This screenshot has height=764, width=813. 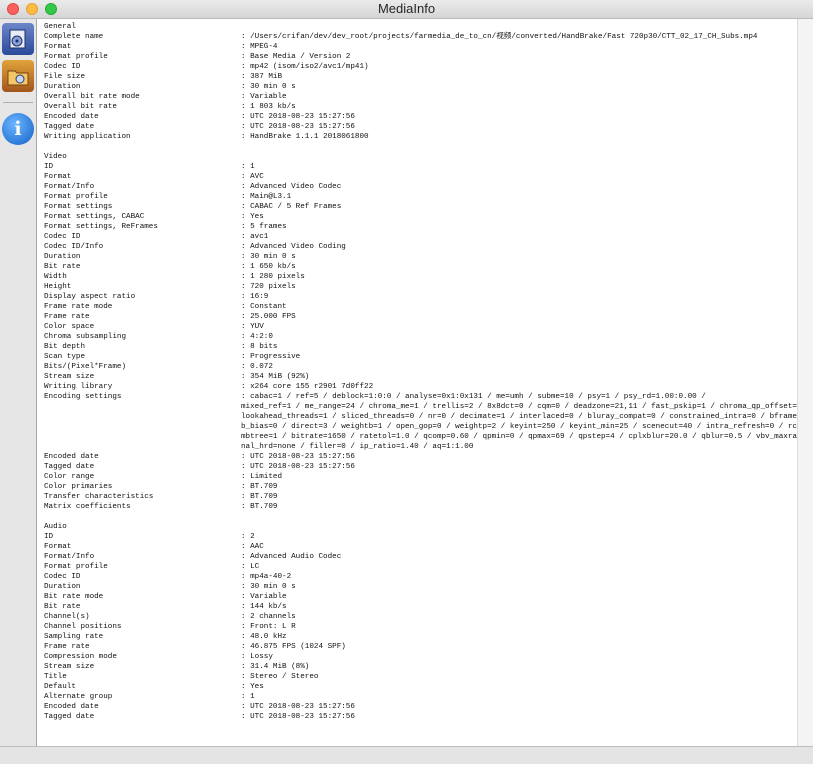 What do you see at coordinates (94, 217) in the screenshot?
I see `field-label: Format settings, CABAC` at bounding box center [94, 217].